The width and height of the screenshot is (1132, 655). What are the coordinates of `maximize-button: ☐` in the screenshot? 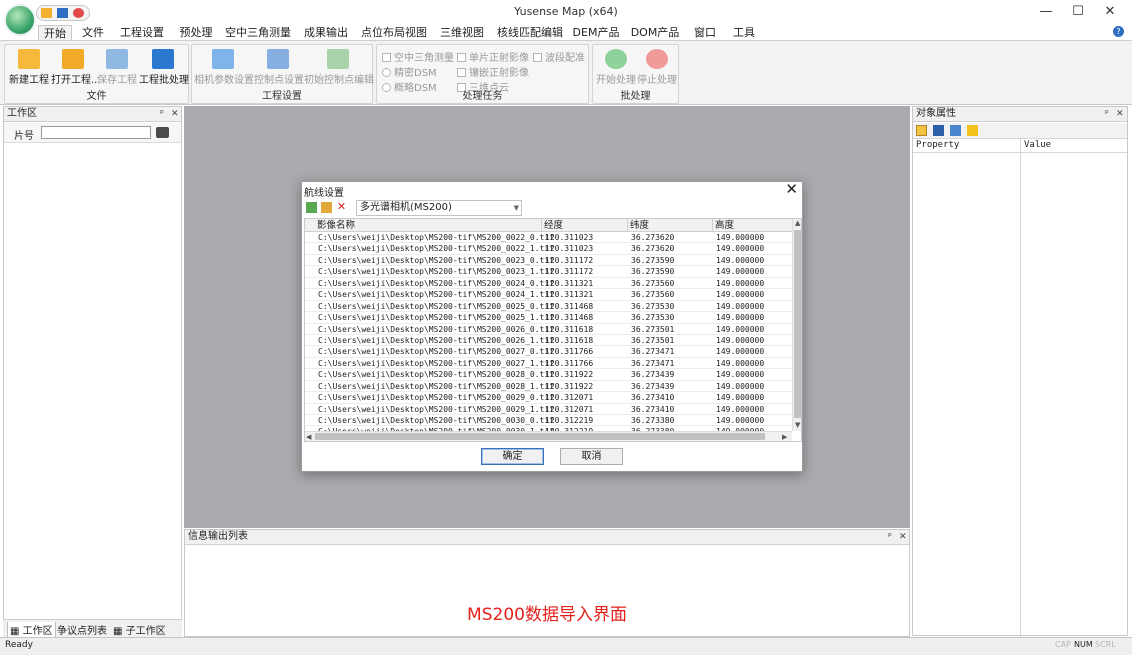 It's located at (1078, 12).